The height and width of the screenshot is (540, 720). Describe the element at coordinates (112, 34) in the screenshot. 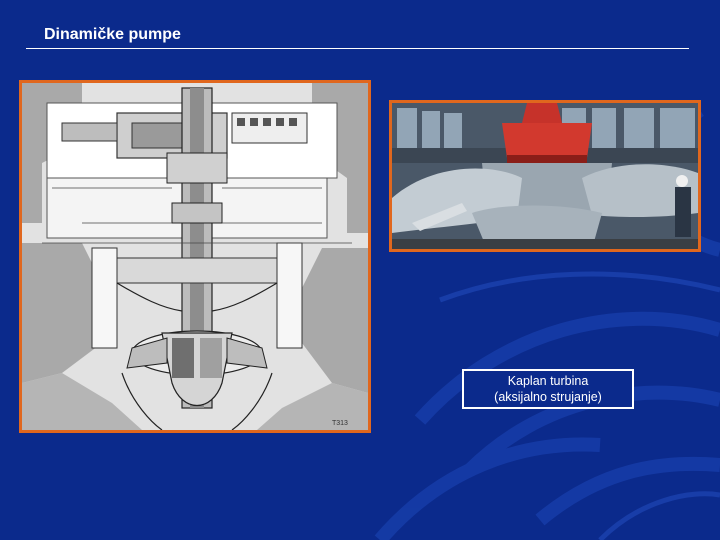

I see `slide-title: Dinamičke pumpe` at that location.